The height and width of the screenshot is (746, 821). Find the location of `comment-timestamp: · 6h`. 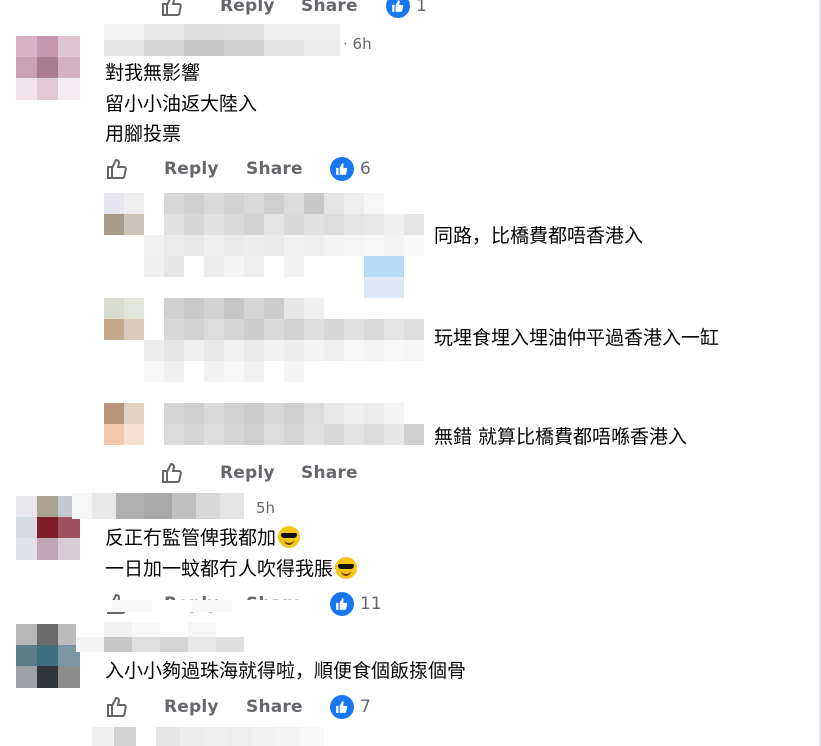

comment-timestamp: · 6h is located at coordinates (357, 44).